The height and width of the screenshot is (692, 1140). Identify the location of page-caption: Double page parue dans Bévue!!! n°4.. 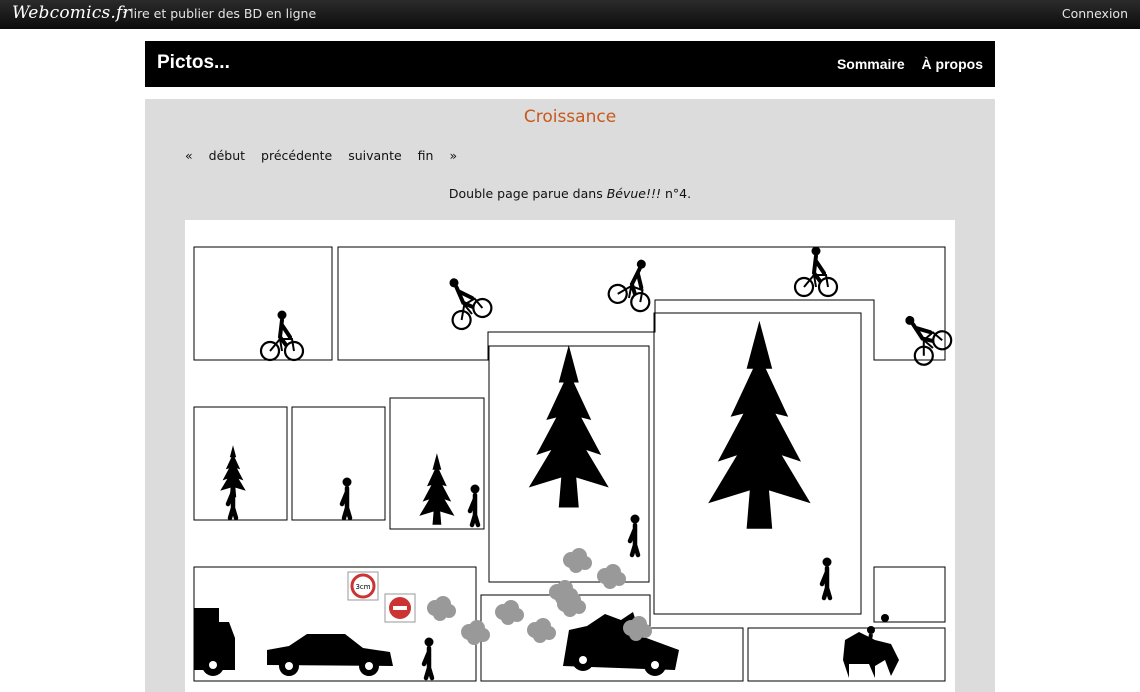
(570, 193).